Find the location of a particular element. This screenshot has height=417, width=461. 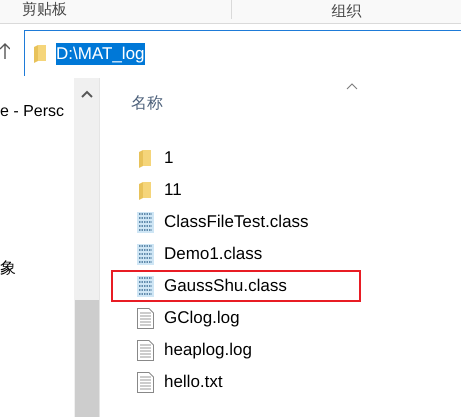

column-header: 名称 is located at coordinates (147, 103).